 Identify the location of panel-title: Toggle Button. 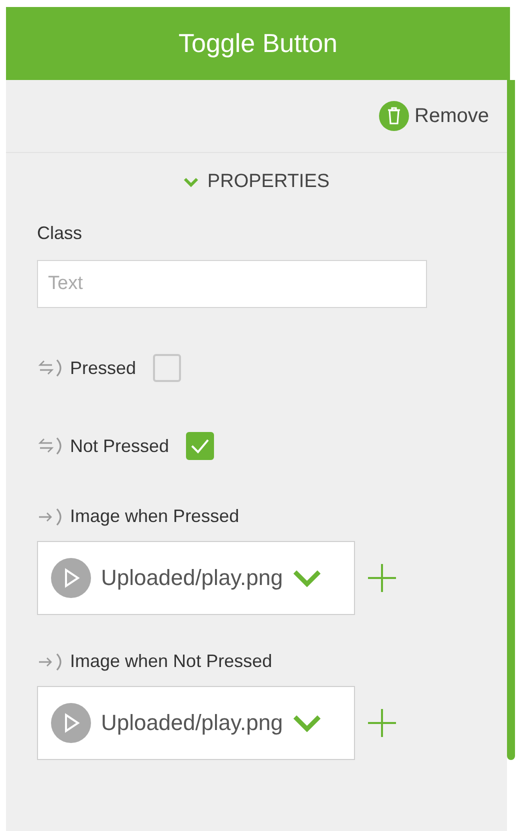
(258, 43).